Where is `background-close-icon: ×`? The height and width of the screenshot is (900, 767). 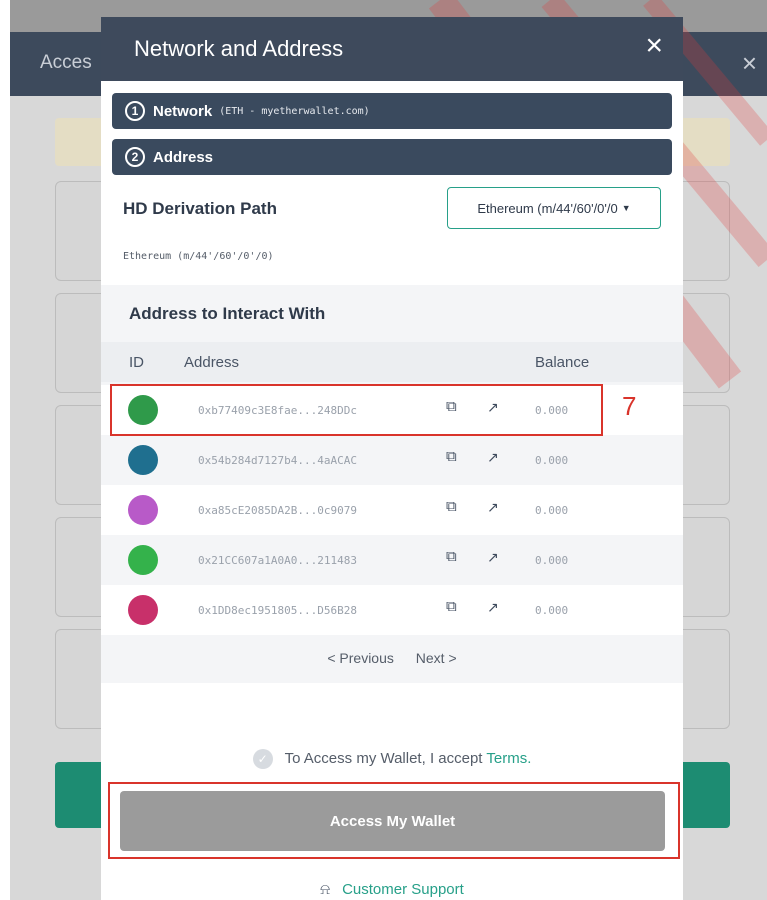 background-close-icon: × is located at coordinates (749, 63).